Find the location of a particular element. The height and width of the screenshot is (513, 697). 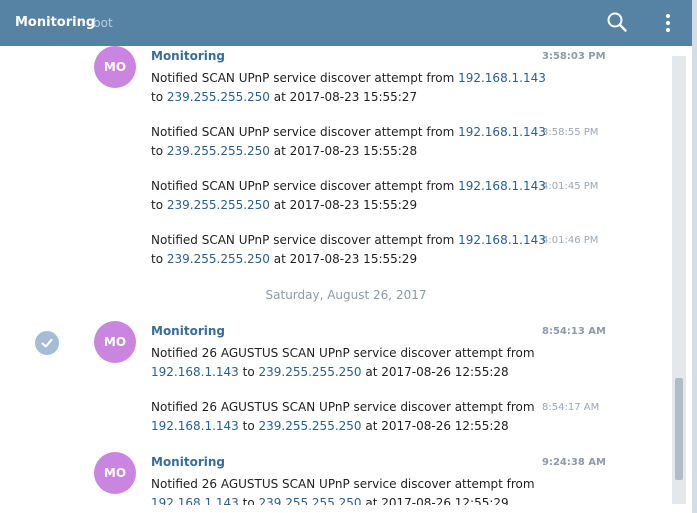

checkmark-icon is located at coordinates (47, 343).